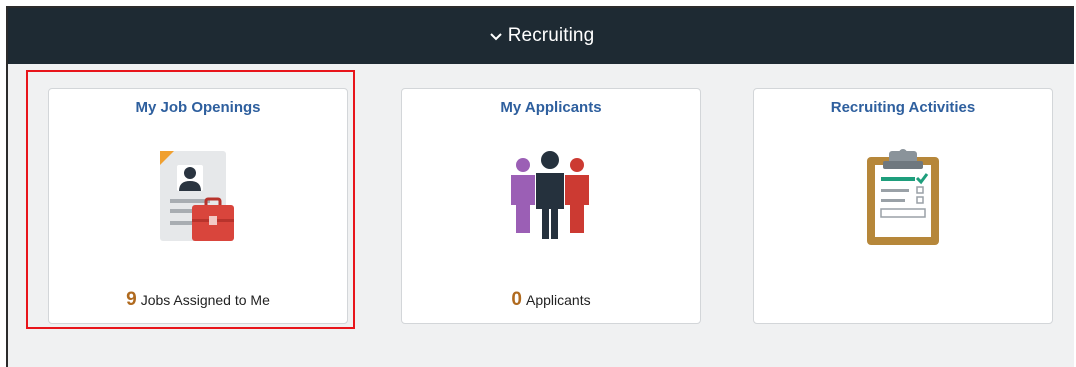  Describe the element at coordinates (903, 300) in the screenshot. I see `tile-footer` at that location.